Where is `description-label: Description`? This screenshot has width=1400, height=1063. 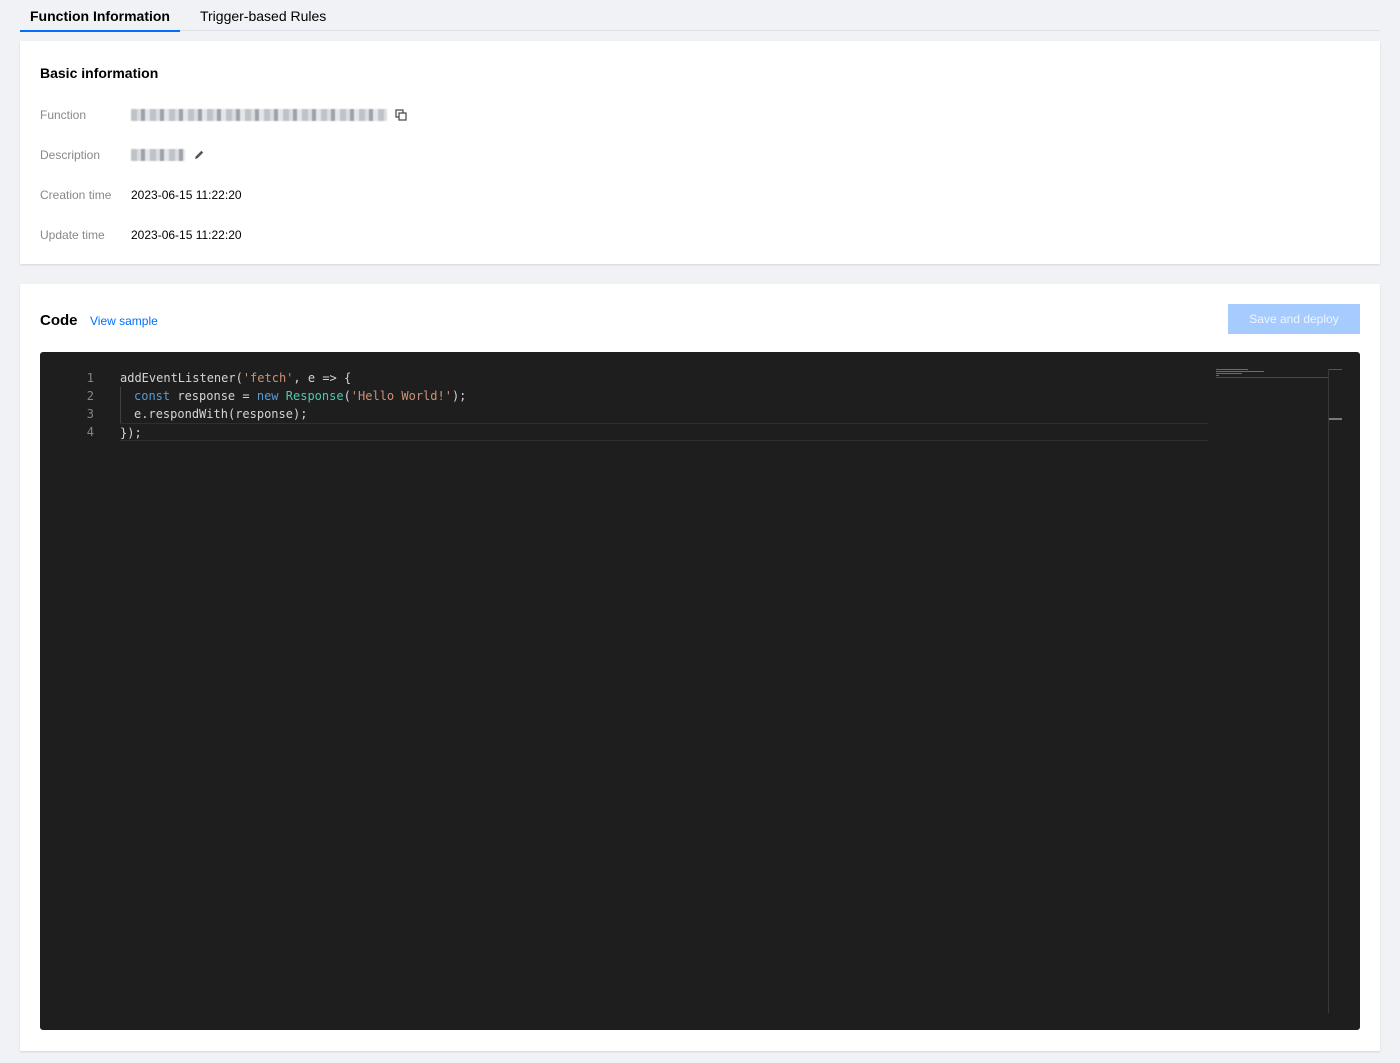 description-label: Description is located at coordinates (70, 155).